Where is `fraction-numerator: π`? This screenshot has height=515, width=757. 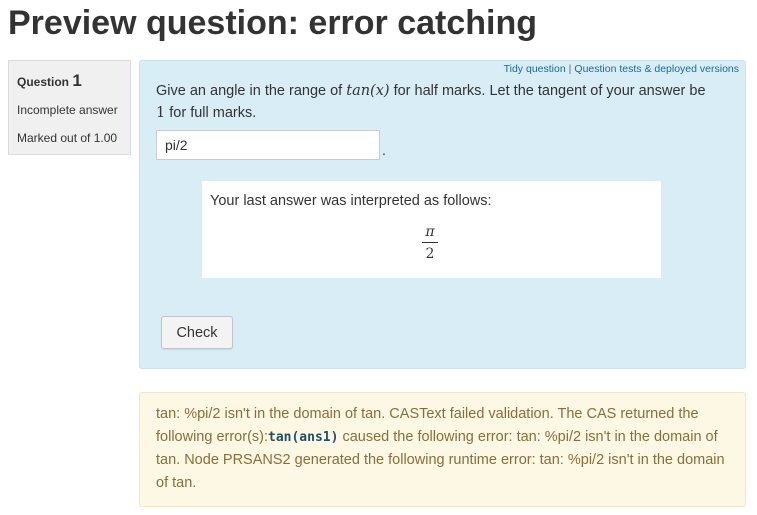 fraction-numerator: π is located at coordinates (430, 232).